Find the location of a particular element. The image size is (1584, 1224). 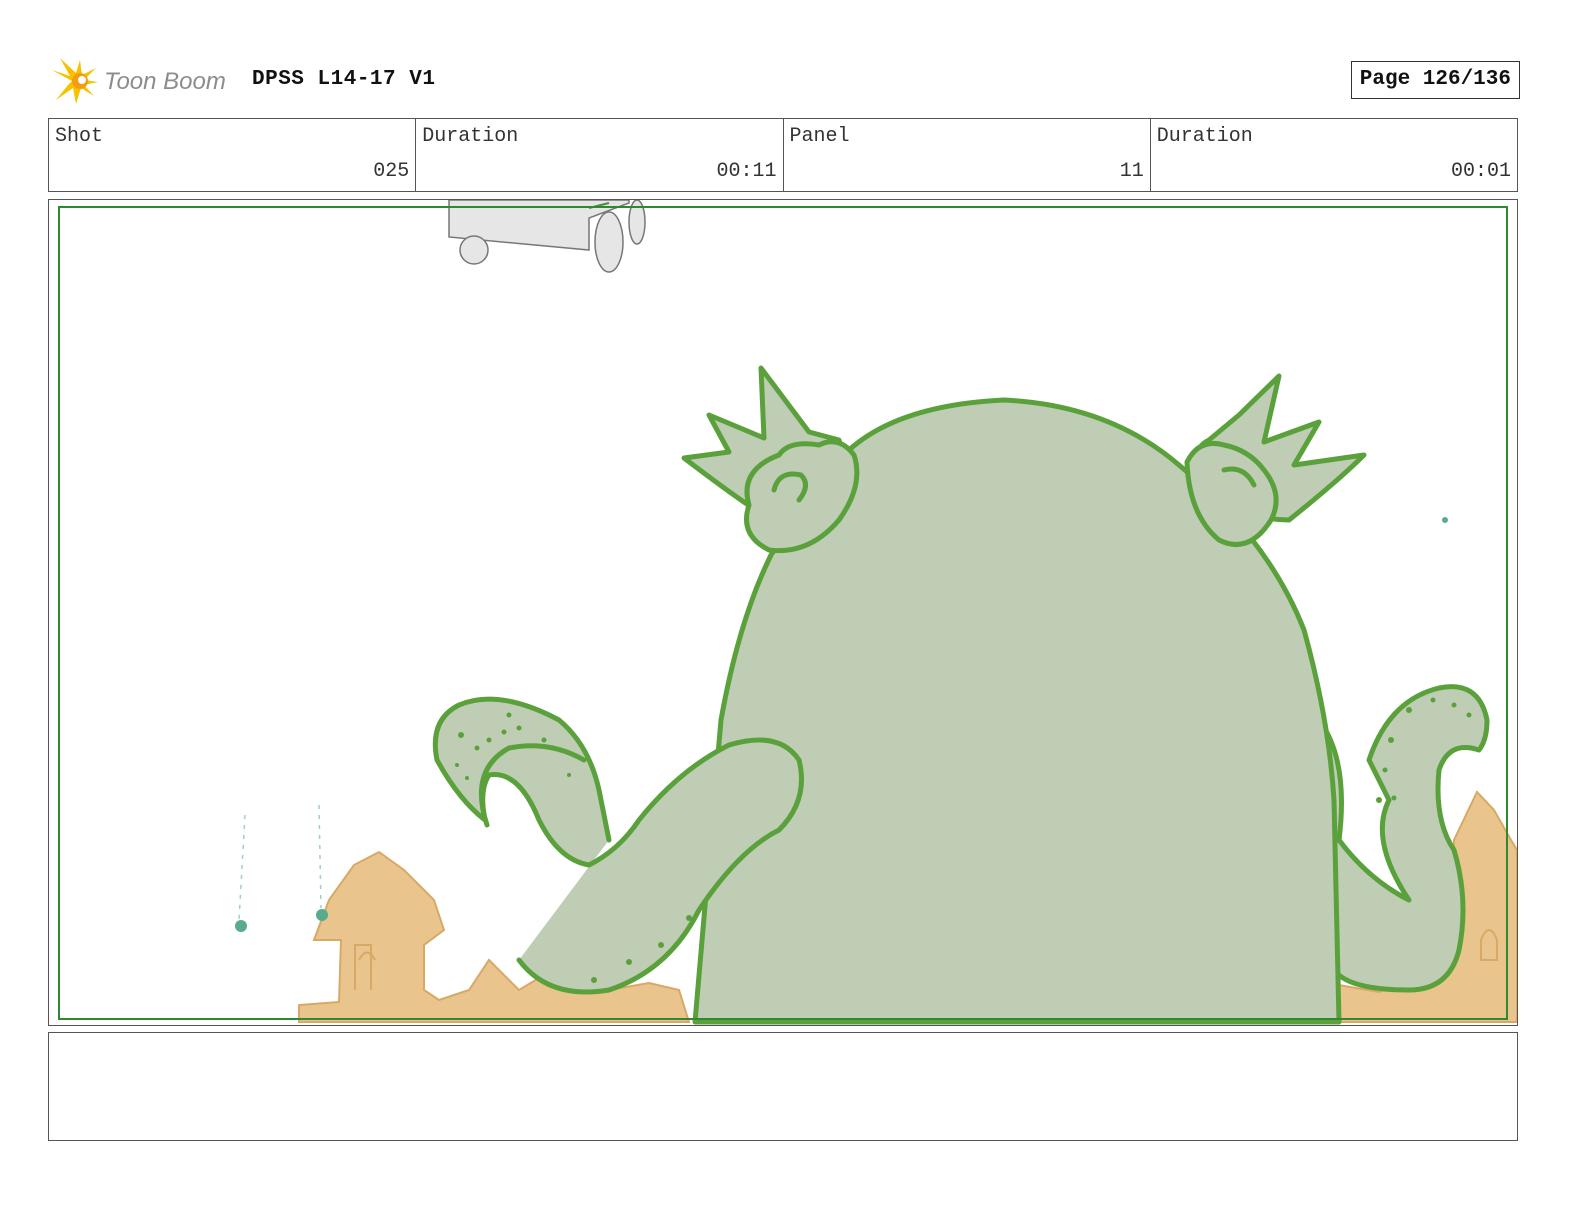

panel-label: Panel is located at coordinates (819, 136).